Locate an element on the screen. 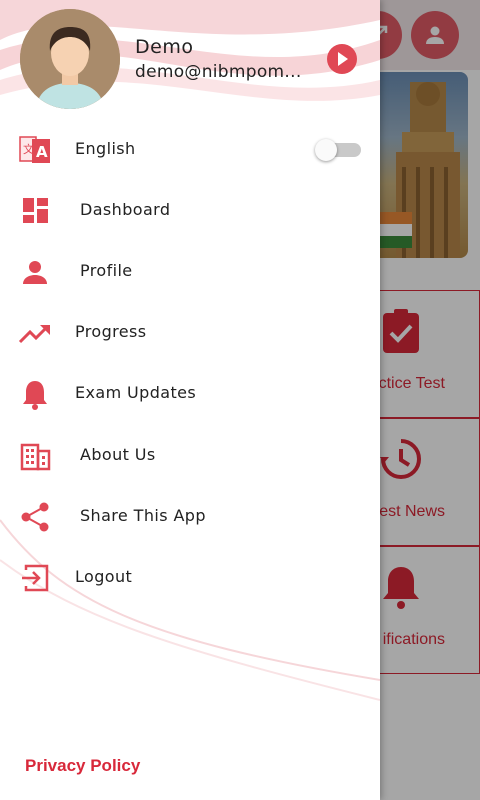  share-icon is located at coordinates (35, 517).